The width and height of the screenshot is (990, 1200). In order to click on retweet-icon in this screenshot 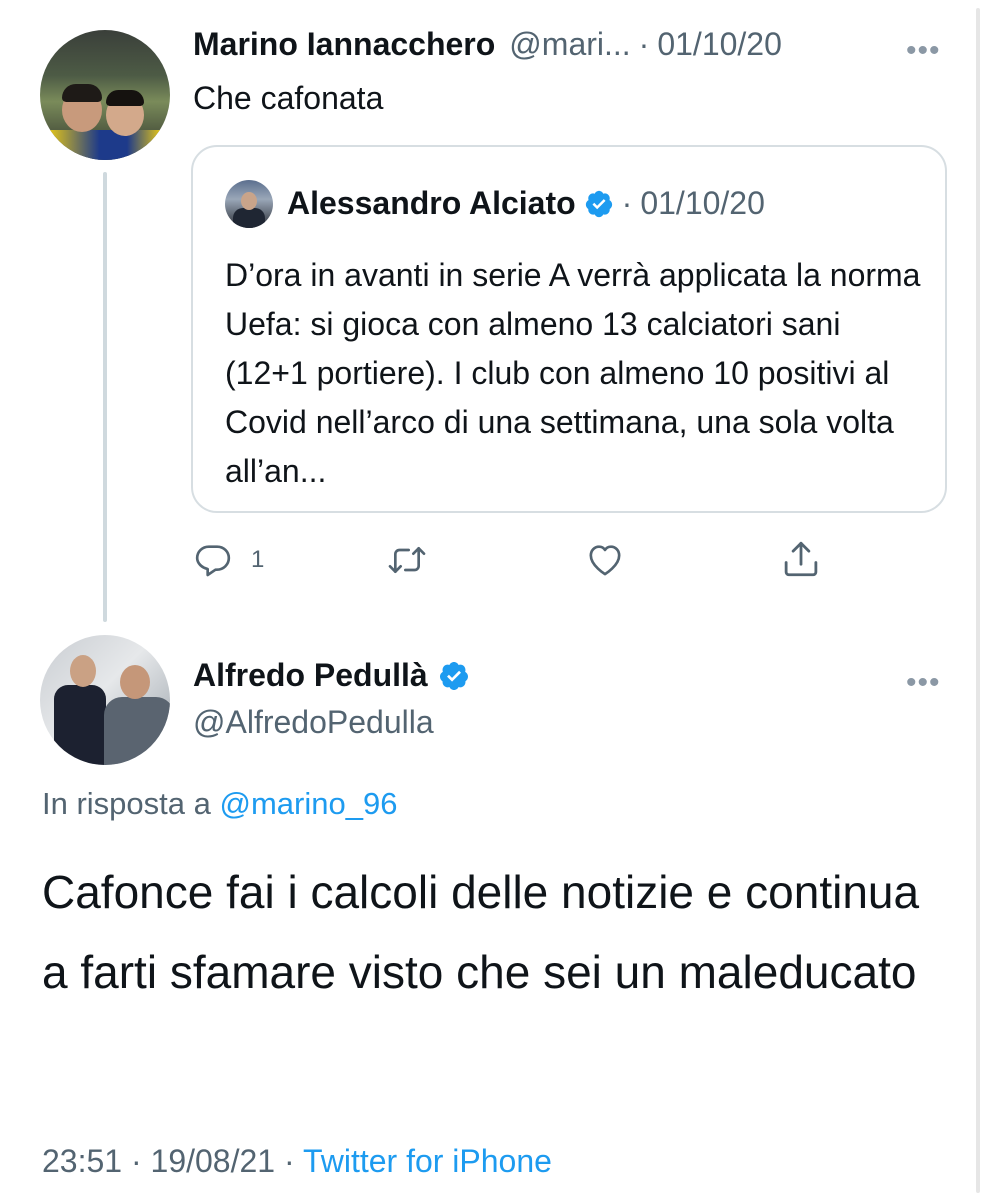, I will do `click(407, 560)`.